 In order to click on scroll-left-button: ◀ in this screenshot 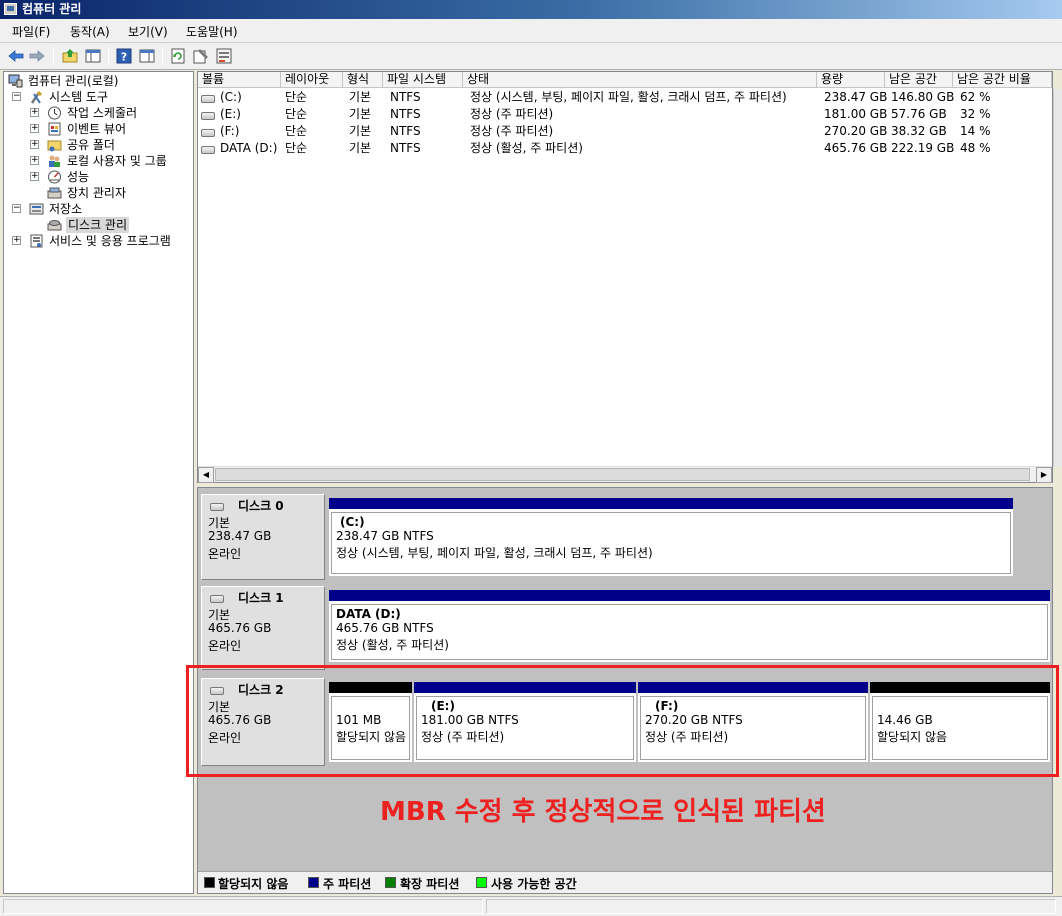, I will do `click(206, 475)`.